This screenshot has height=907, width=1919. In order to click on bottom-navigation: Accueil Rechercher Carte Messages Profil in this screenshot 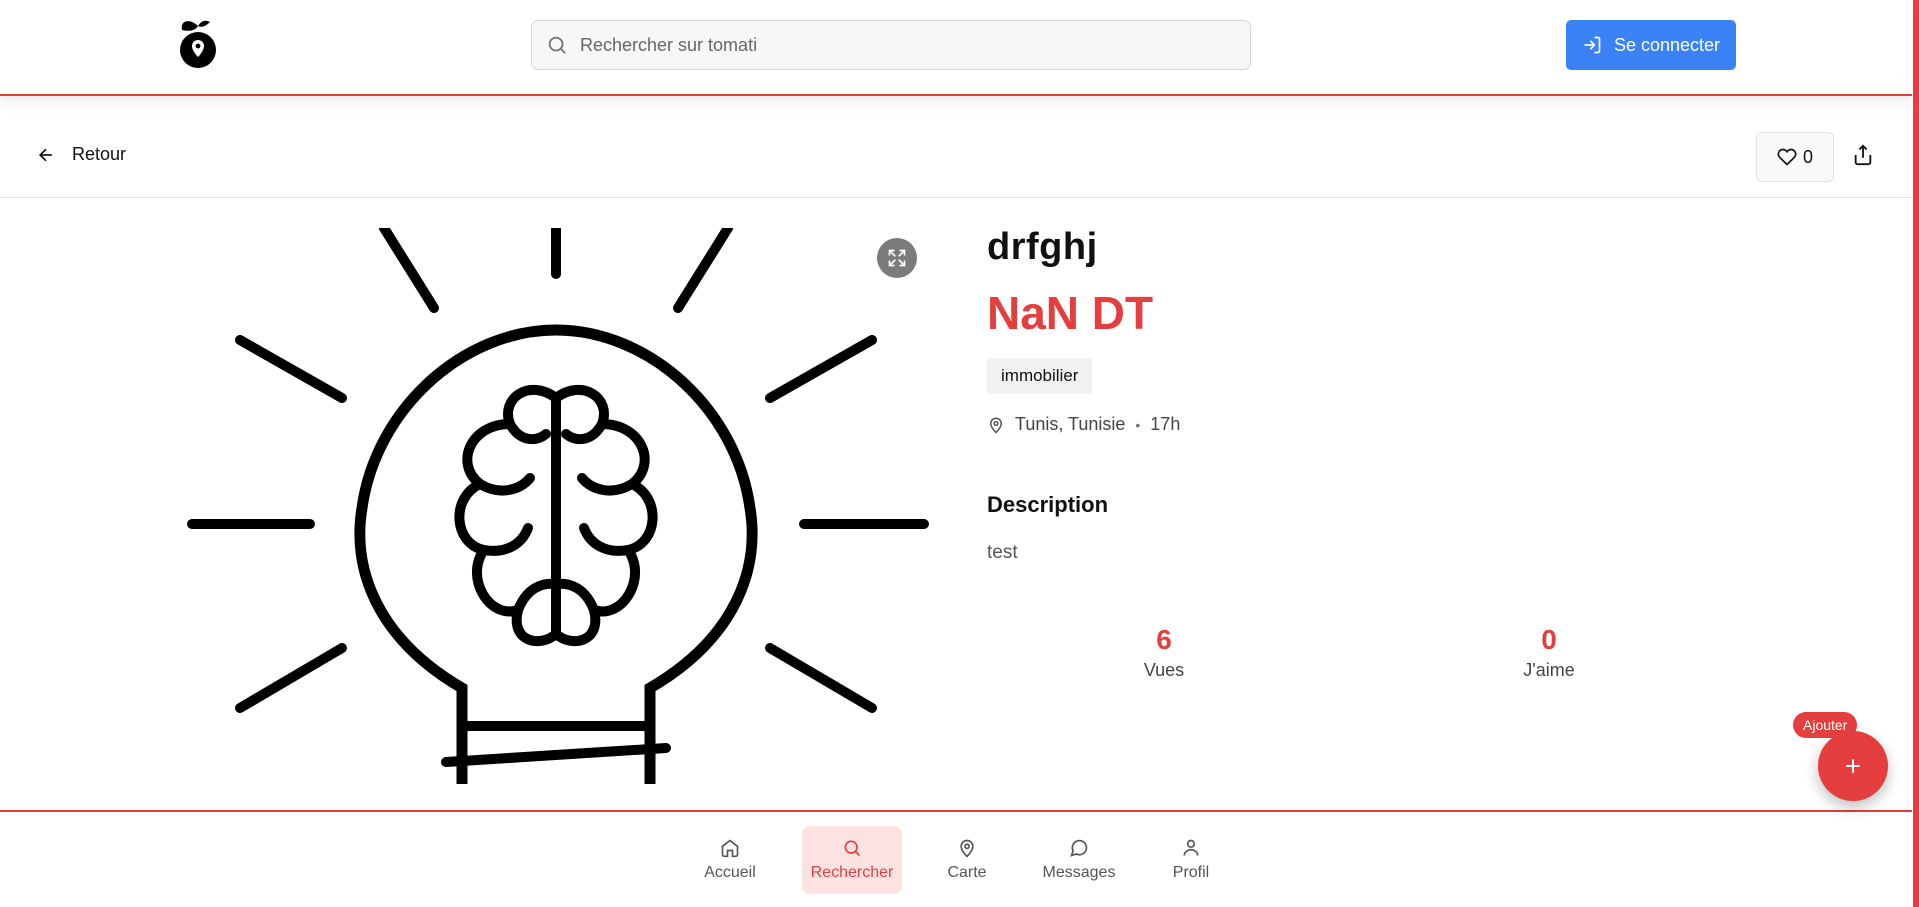, I will do `click(956, 858)`.